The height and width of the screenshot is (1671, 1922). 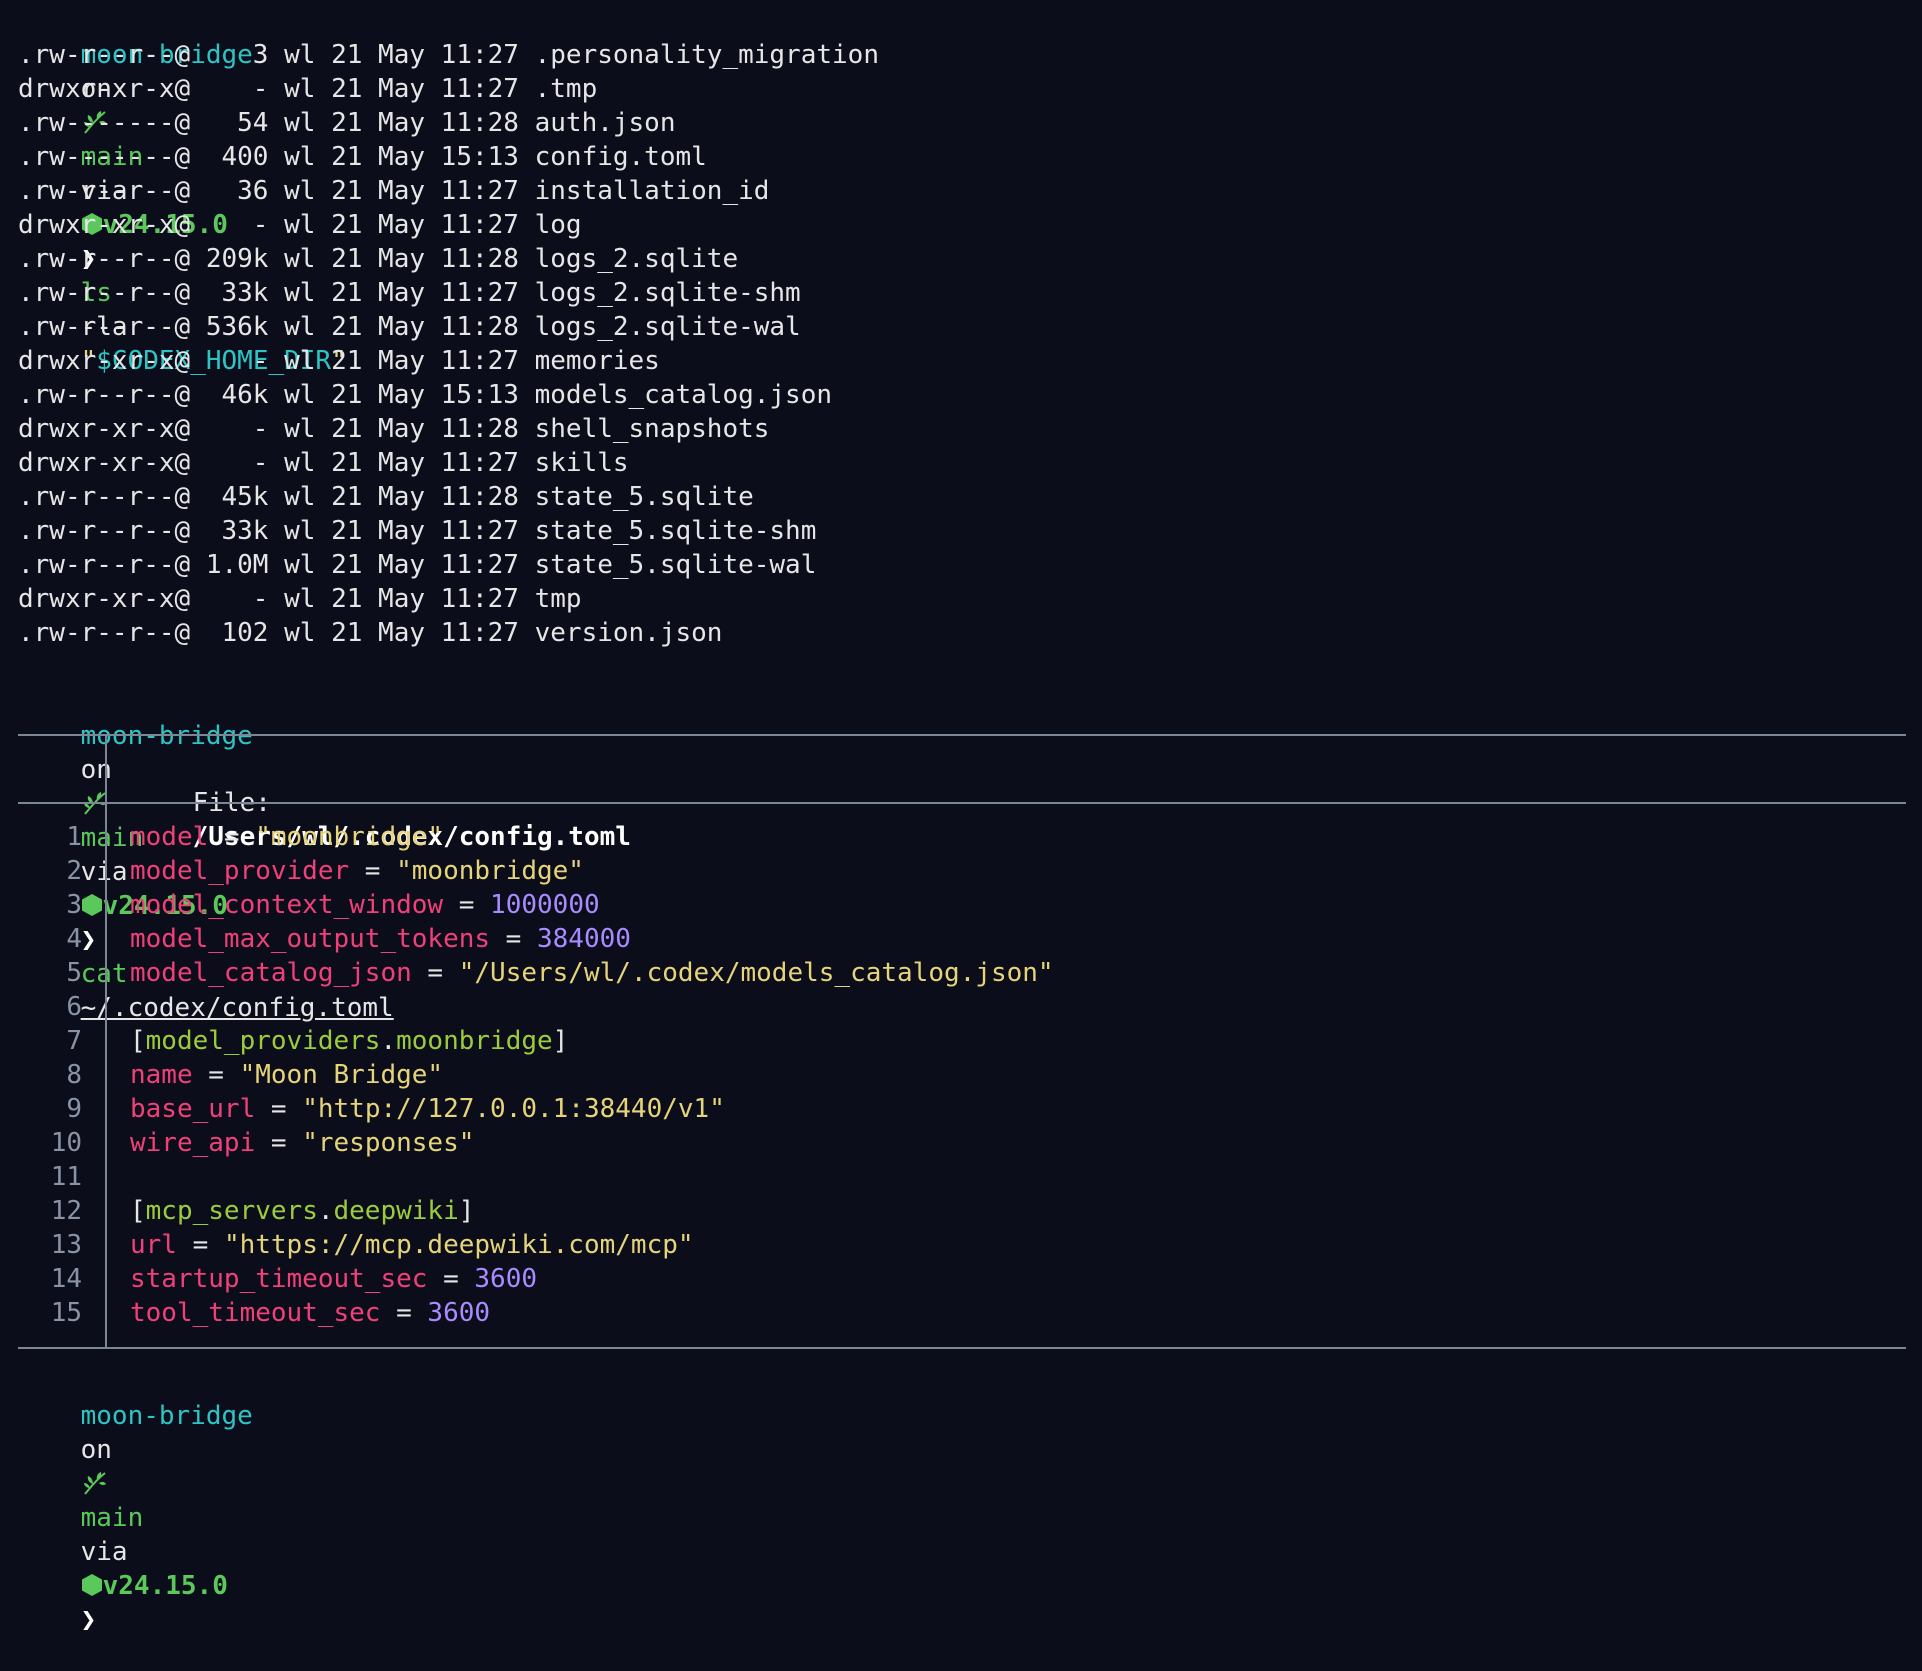 What do you see at coordinates (675, 395) in the screenshot?
I see `file-name: models_catalog.json` at bounding box center [675, 395].